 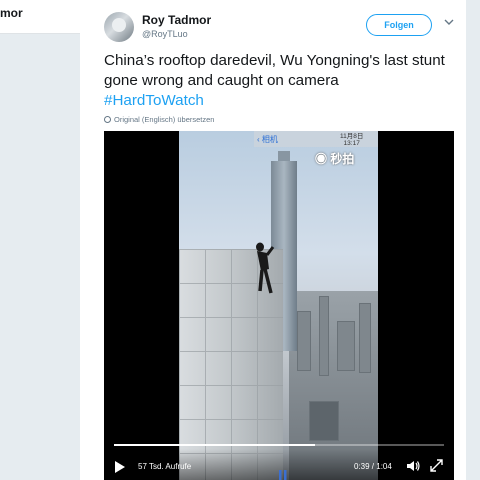 I want to click on chevron-down-icon, so click(x=449, y=22).